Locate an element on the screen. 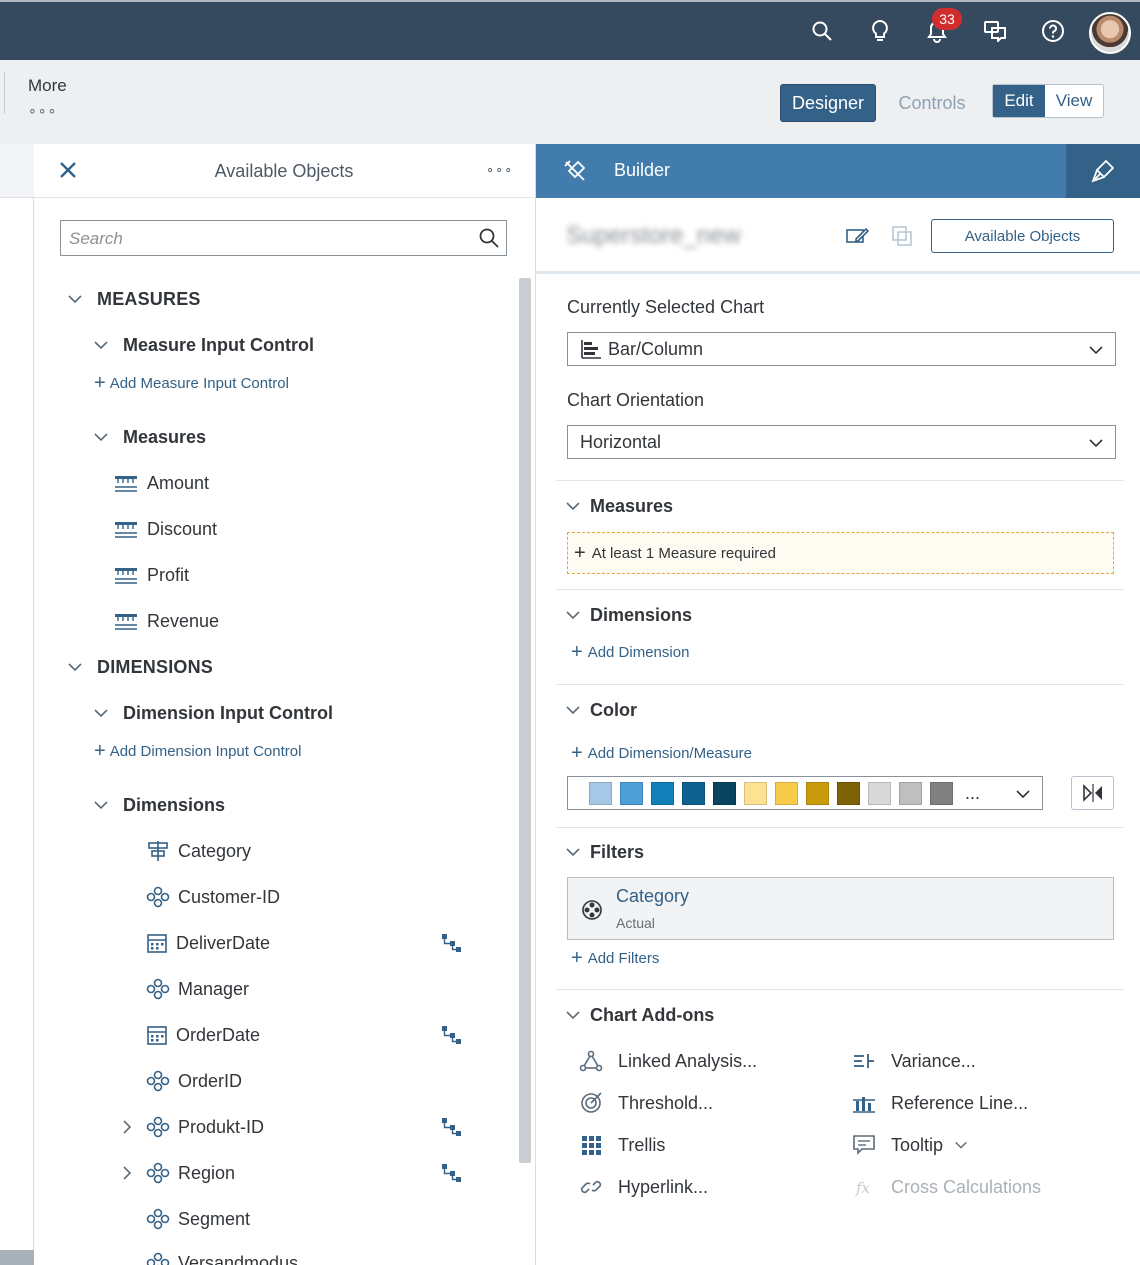  dimension-item: Customer-ID is located at coordinates (213, 897).